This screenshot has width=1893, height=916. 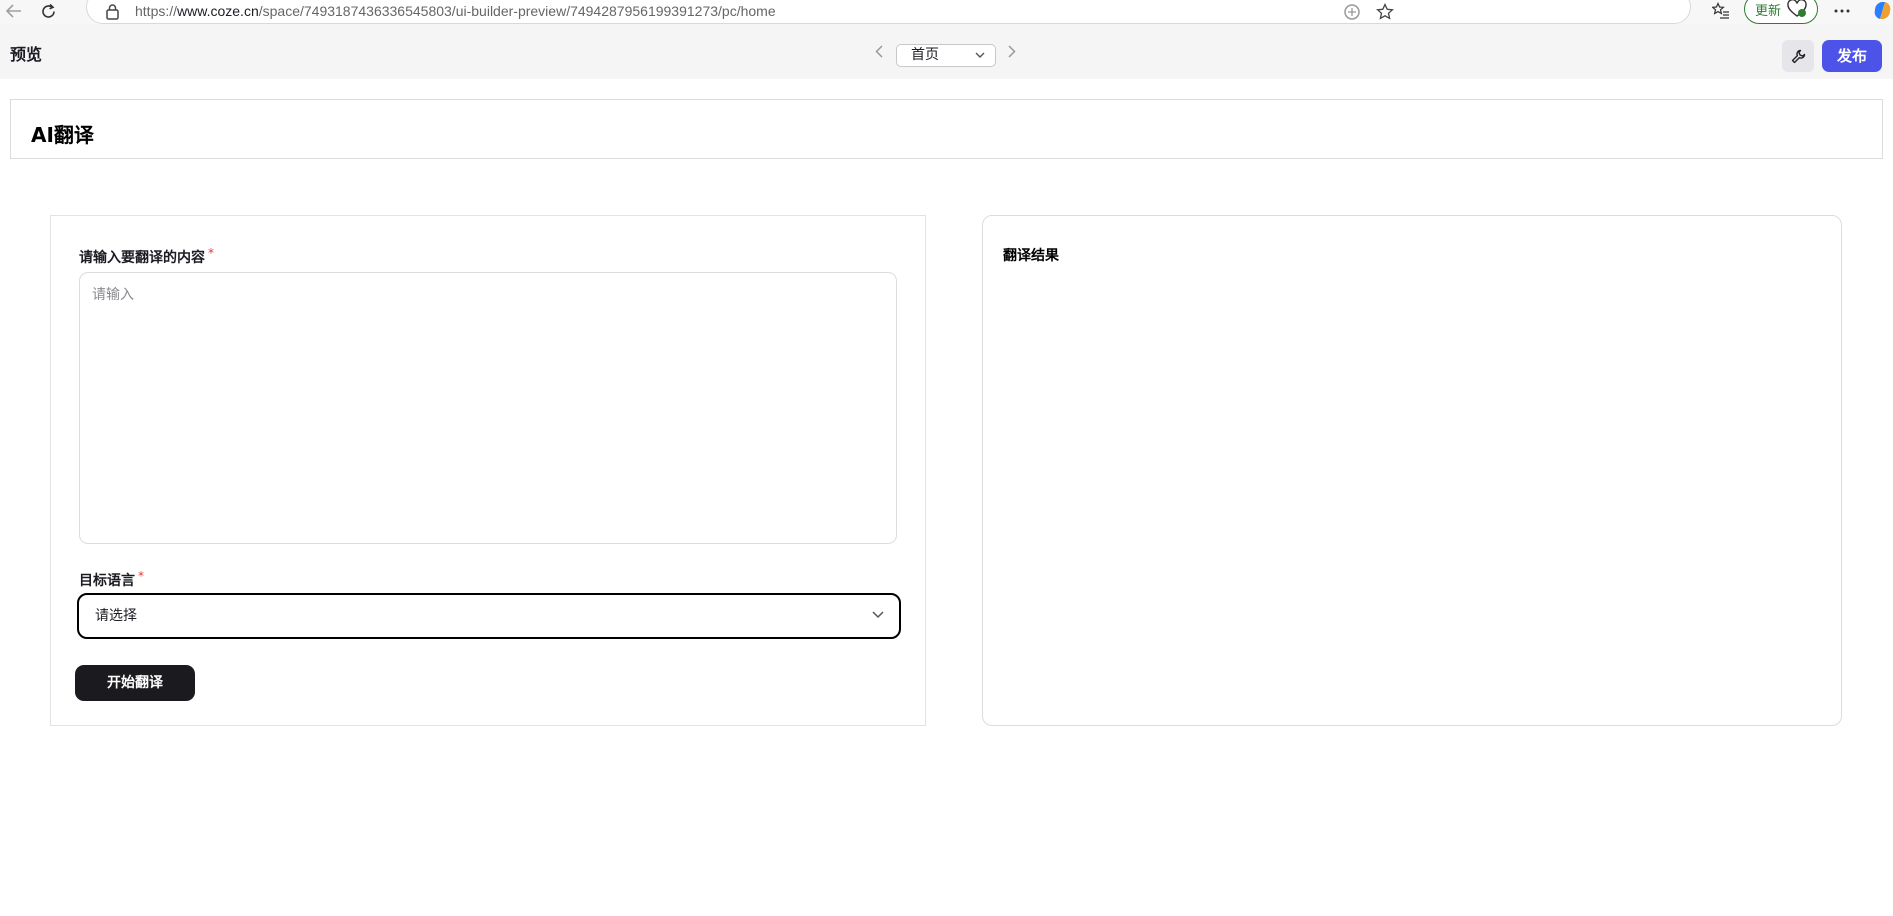 I want to click on result-title: 翻译结果, so click(x=1031, y=256).